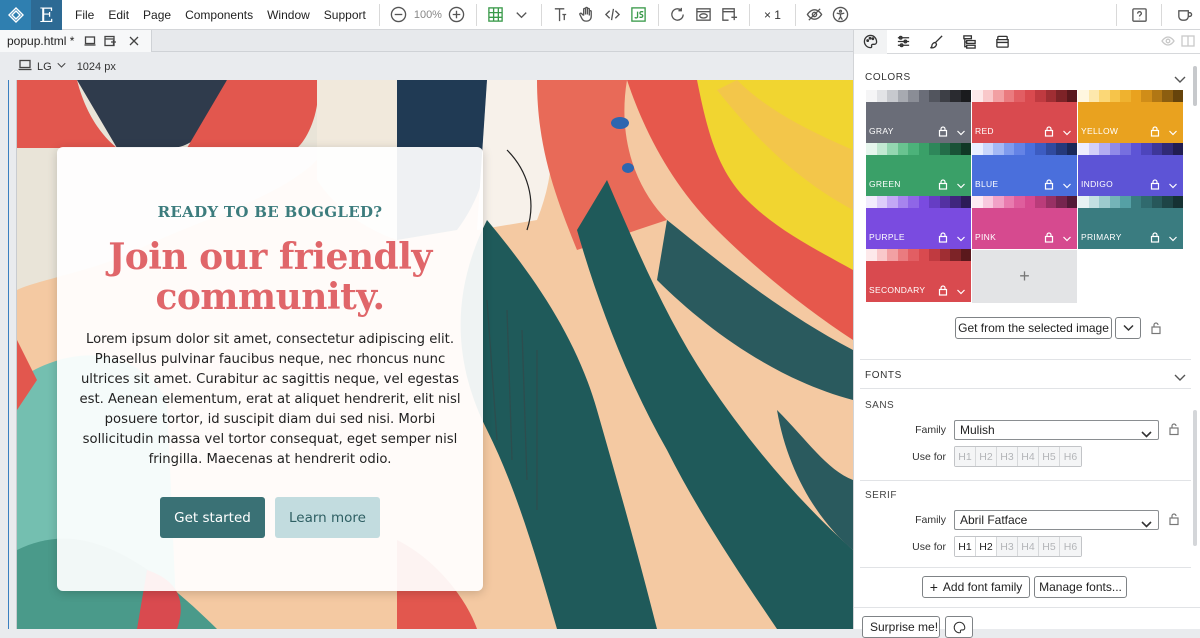  Describe the element at coordinates (976, 587) in the screenshot. I see `add-font-family-button: + Add font family` at that location.